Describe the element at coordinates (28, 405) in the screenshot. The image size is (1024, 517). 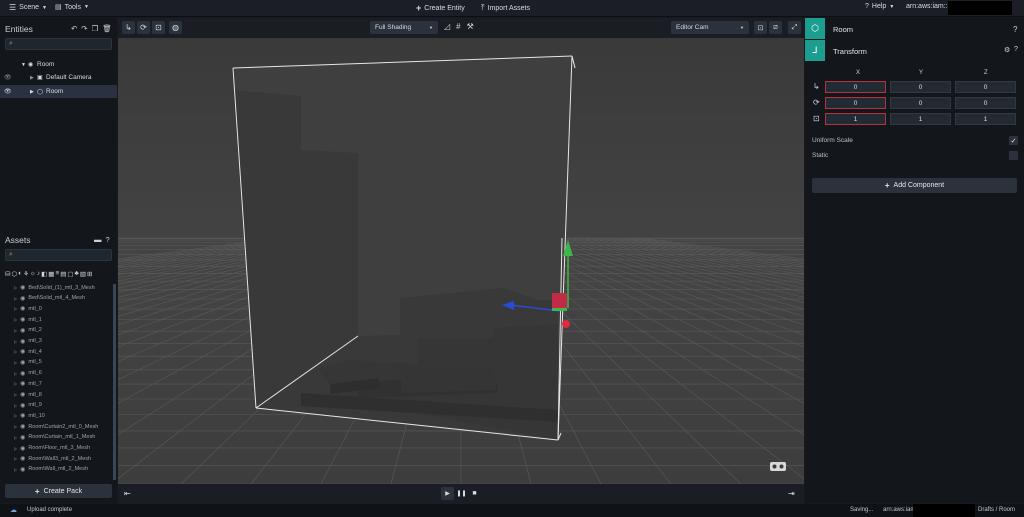
I see `asset-list-item: ▷ ◉ mtl_9` at that location.